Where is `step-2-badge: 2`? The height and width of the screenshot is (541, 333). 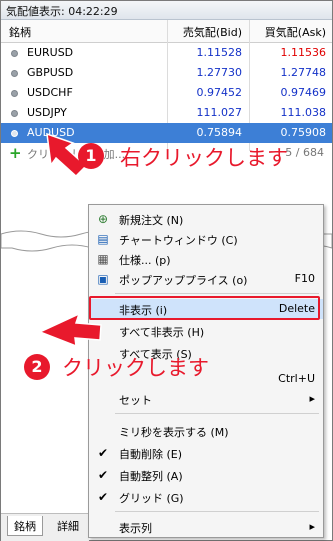 step-2-badge: 2 is located at coordinates (37, 367).